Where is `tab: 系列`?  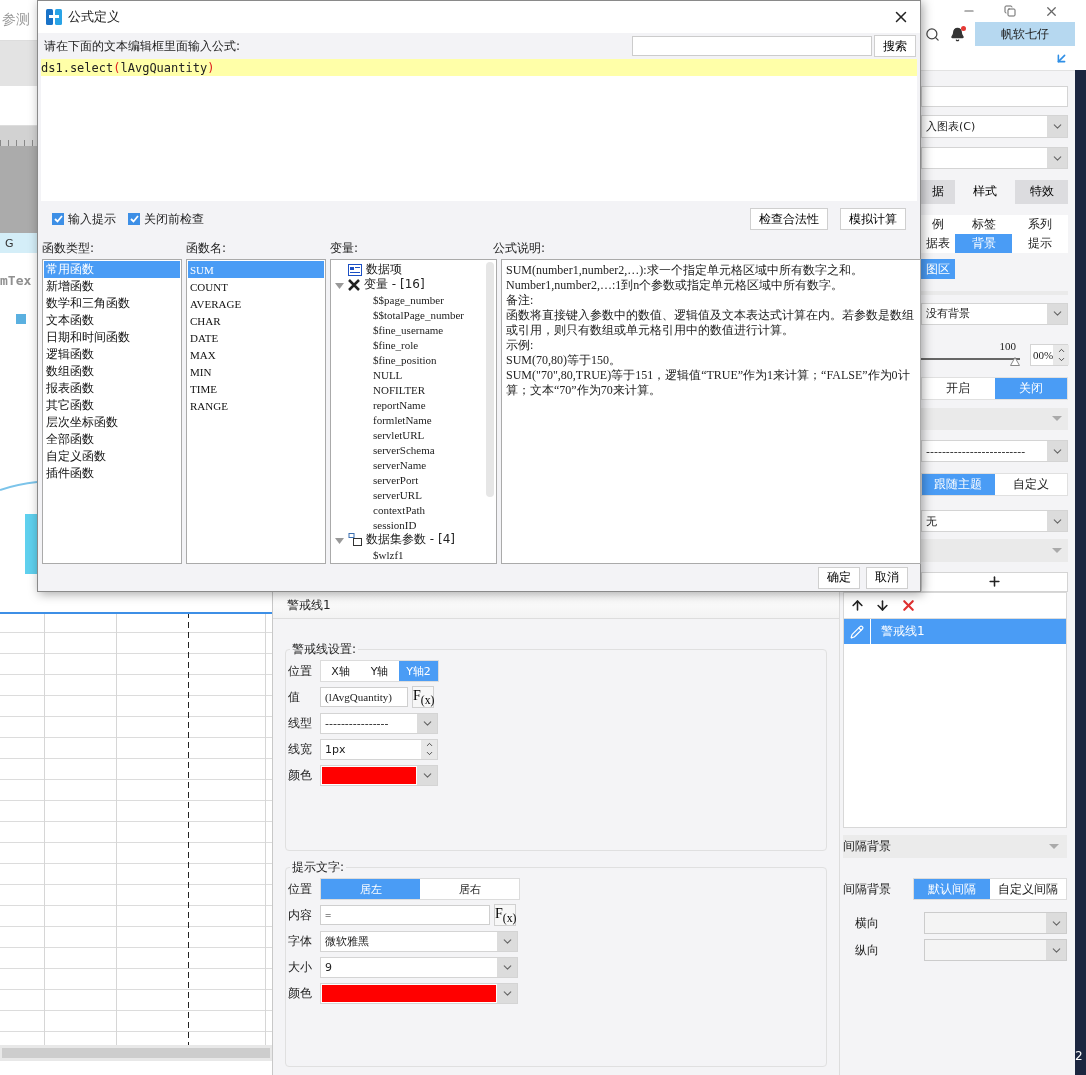 tab: 系列 is located at coordinates (1040, 224).